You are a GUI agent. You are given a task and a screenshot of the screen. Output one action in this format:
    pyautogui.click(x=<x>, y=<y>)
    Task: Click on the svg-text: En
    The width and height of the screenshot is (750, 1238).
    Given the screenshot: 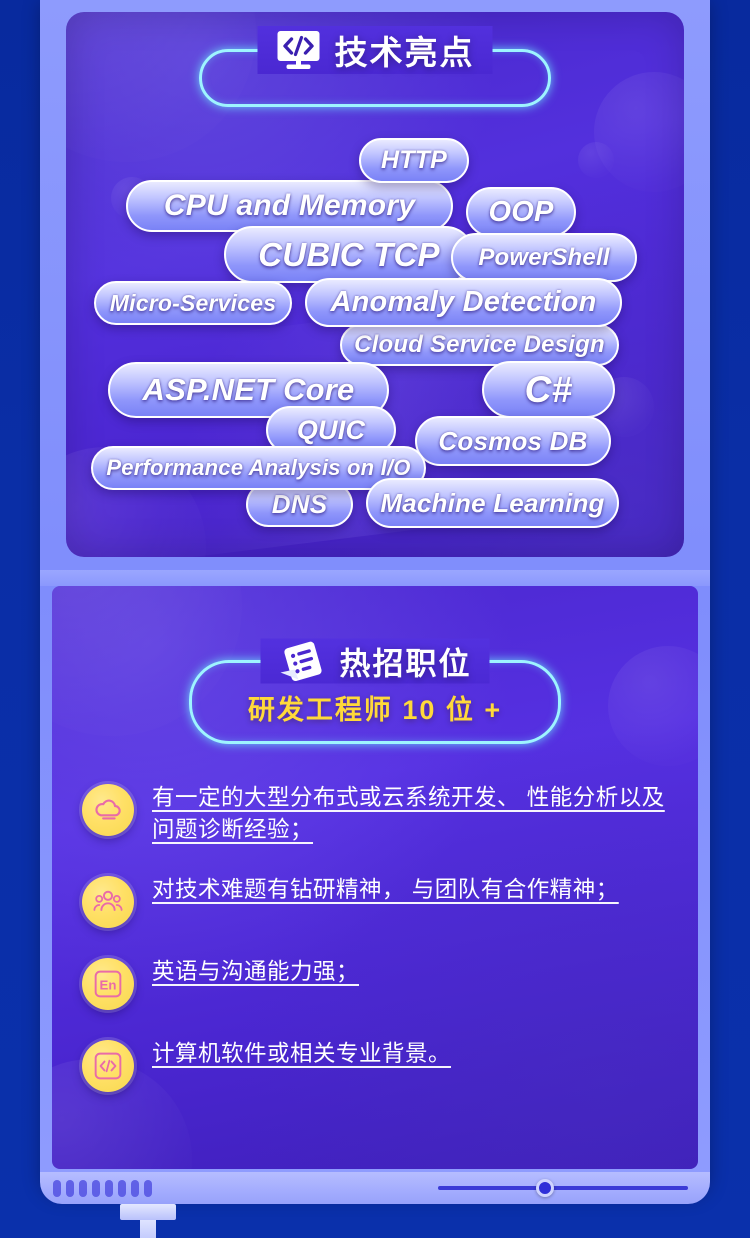 What is the action you would take?
    pyautogui.click(x=108, y=984)
    